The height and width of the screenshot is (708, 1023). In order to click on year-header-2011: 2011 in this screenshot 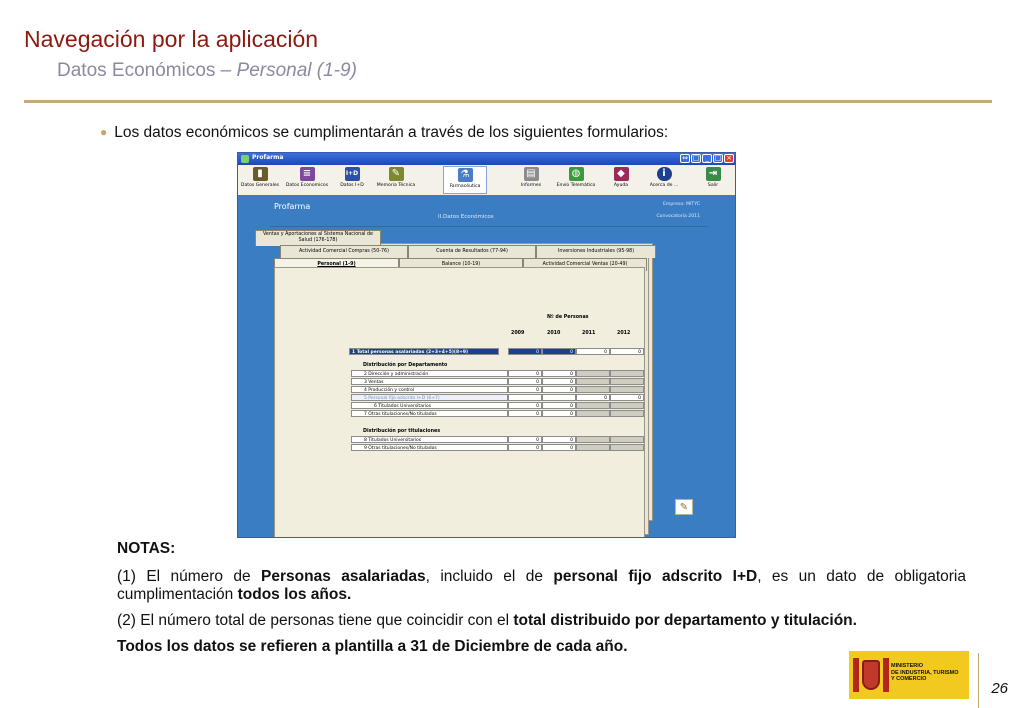, I will do `click(589, 333)`.